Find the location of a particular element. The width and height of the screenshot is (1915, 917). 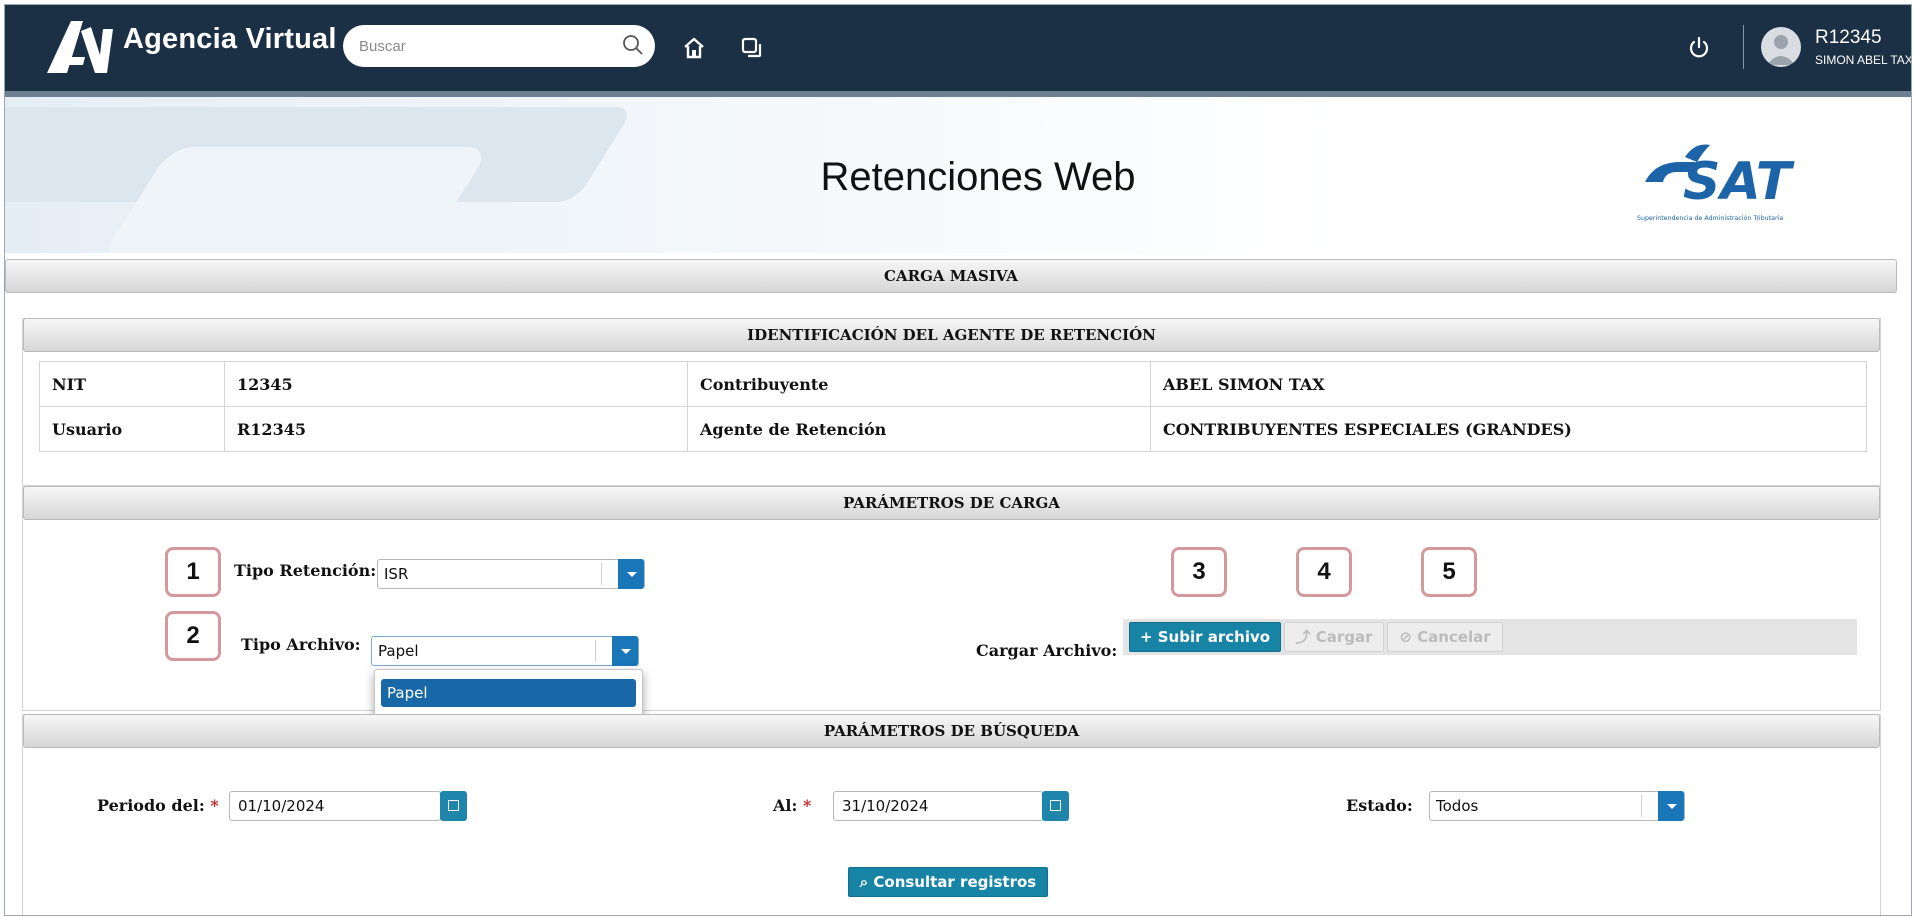

option-papel: Papel is located at coordinates (508, 693).